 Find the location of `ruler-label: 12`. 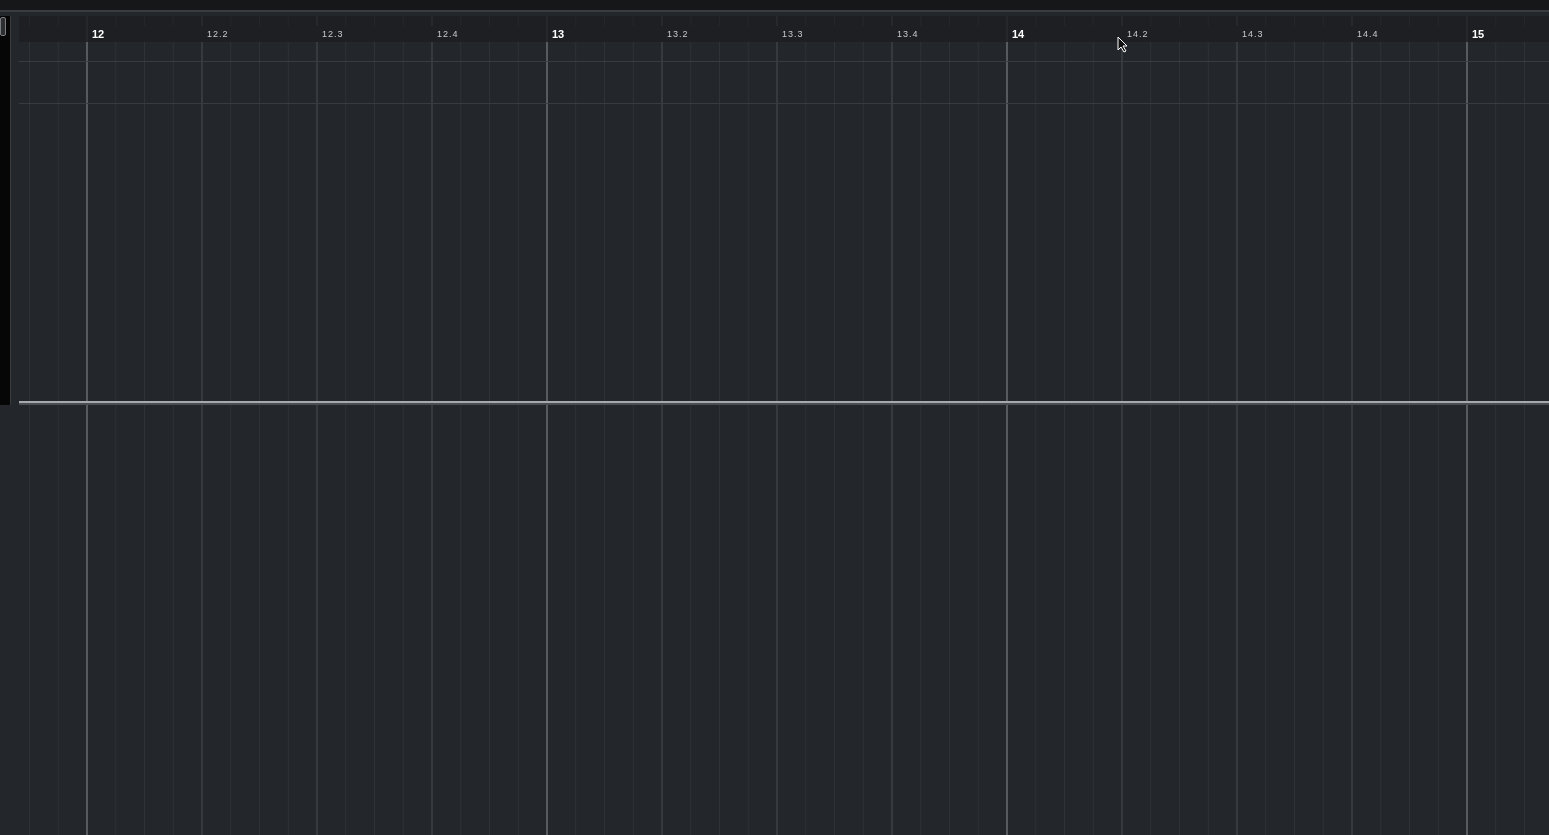

ruler-label: 12 is located at coordinates (98, 34).